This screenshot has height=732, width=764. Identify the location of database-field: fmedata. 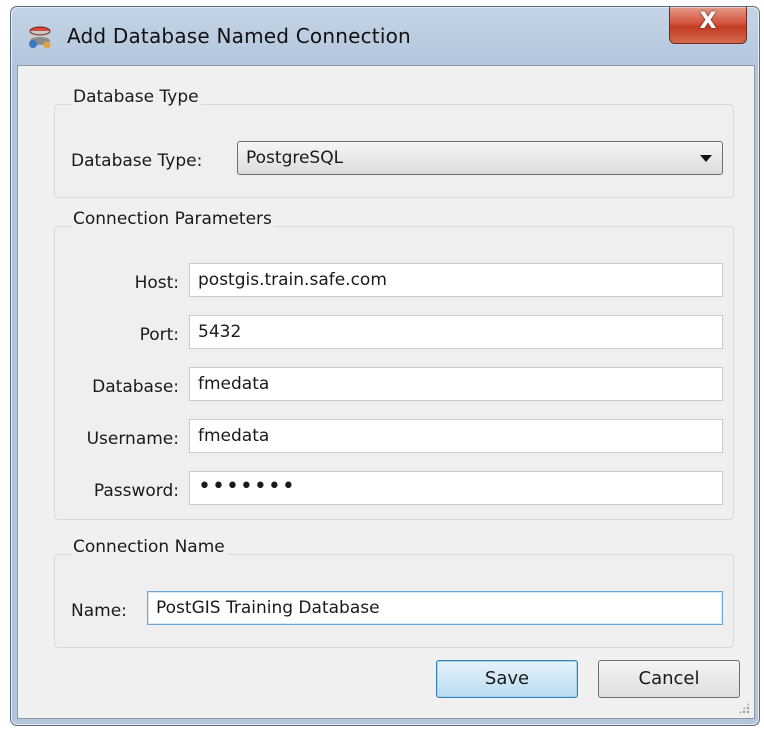
(456, 384).